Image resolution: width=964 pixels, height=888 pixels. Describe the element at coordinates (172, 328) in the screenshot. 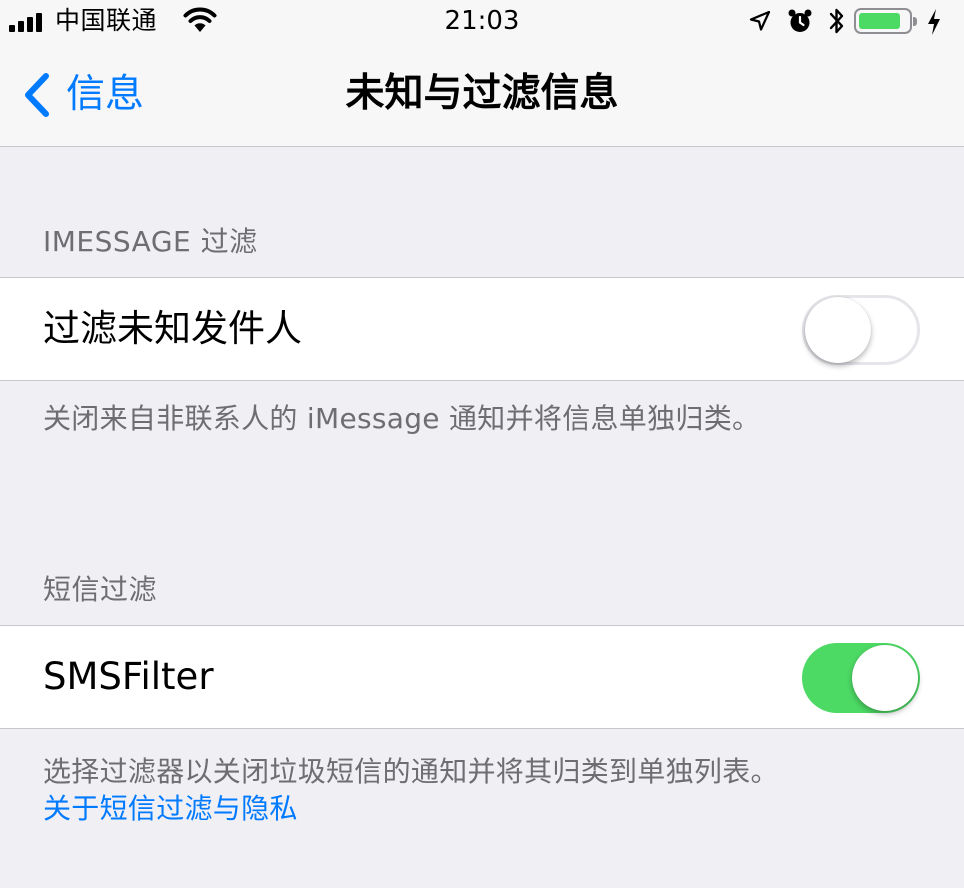

I see `filter-unknown-senders-label: 过滤未知发件人` at that location.